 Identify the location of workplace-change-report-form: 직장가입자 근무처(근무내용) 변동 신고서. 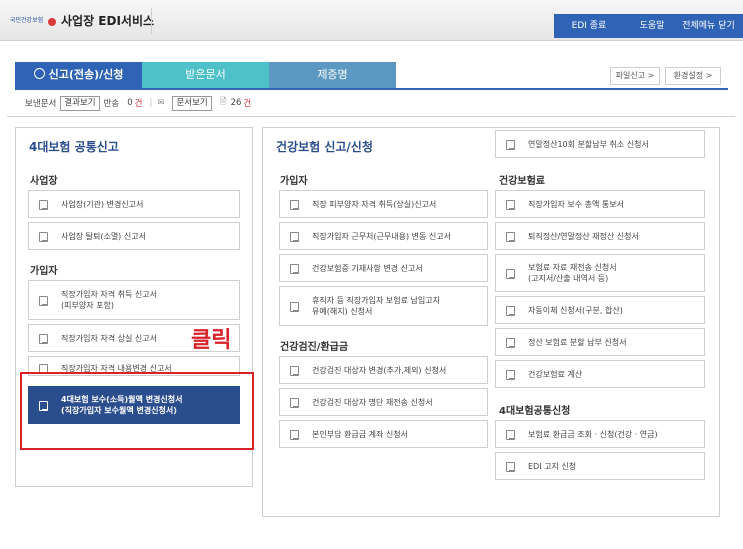
(383, 236).